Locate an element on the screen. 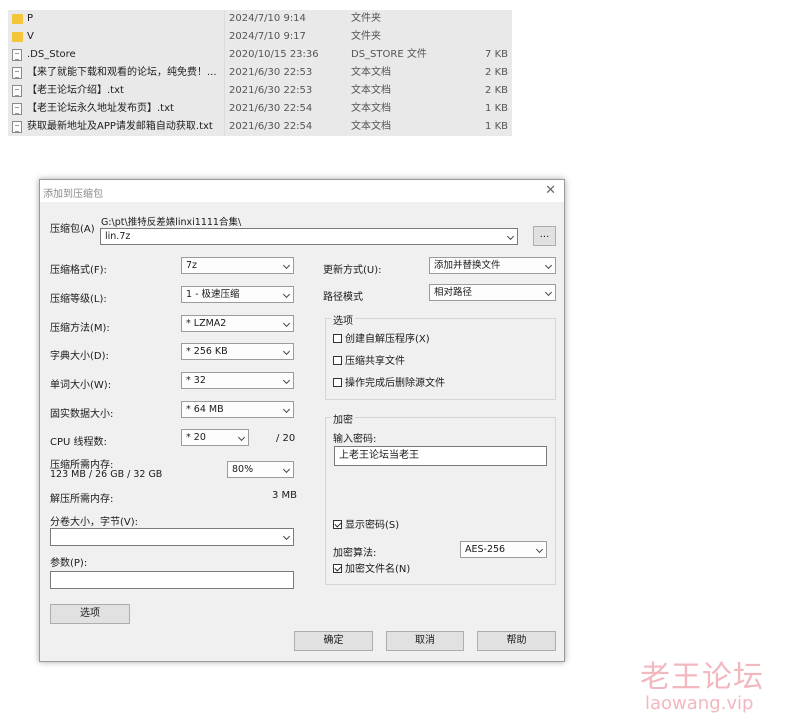  options-group-title: 选项 is located at coordinates (343, 319).